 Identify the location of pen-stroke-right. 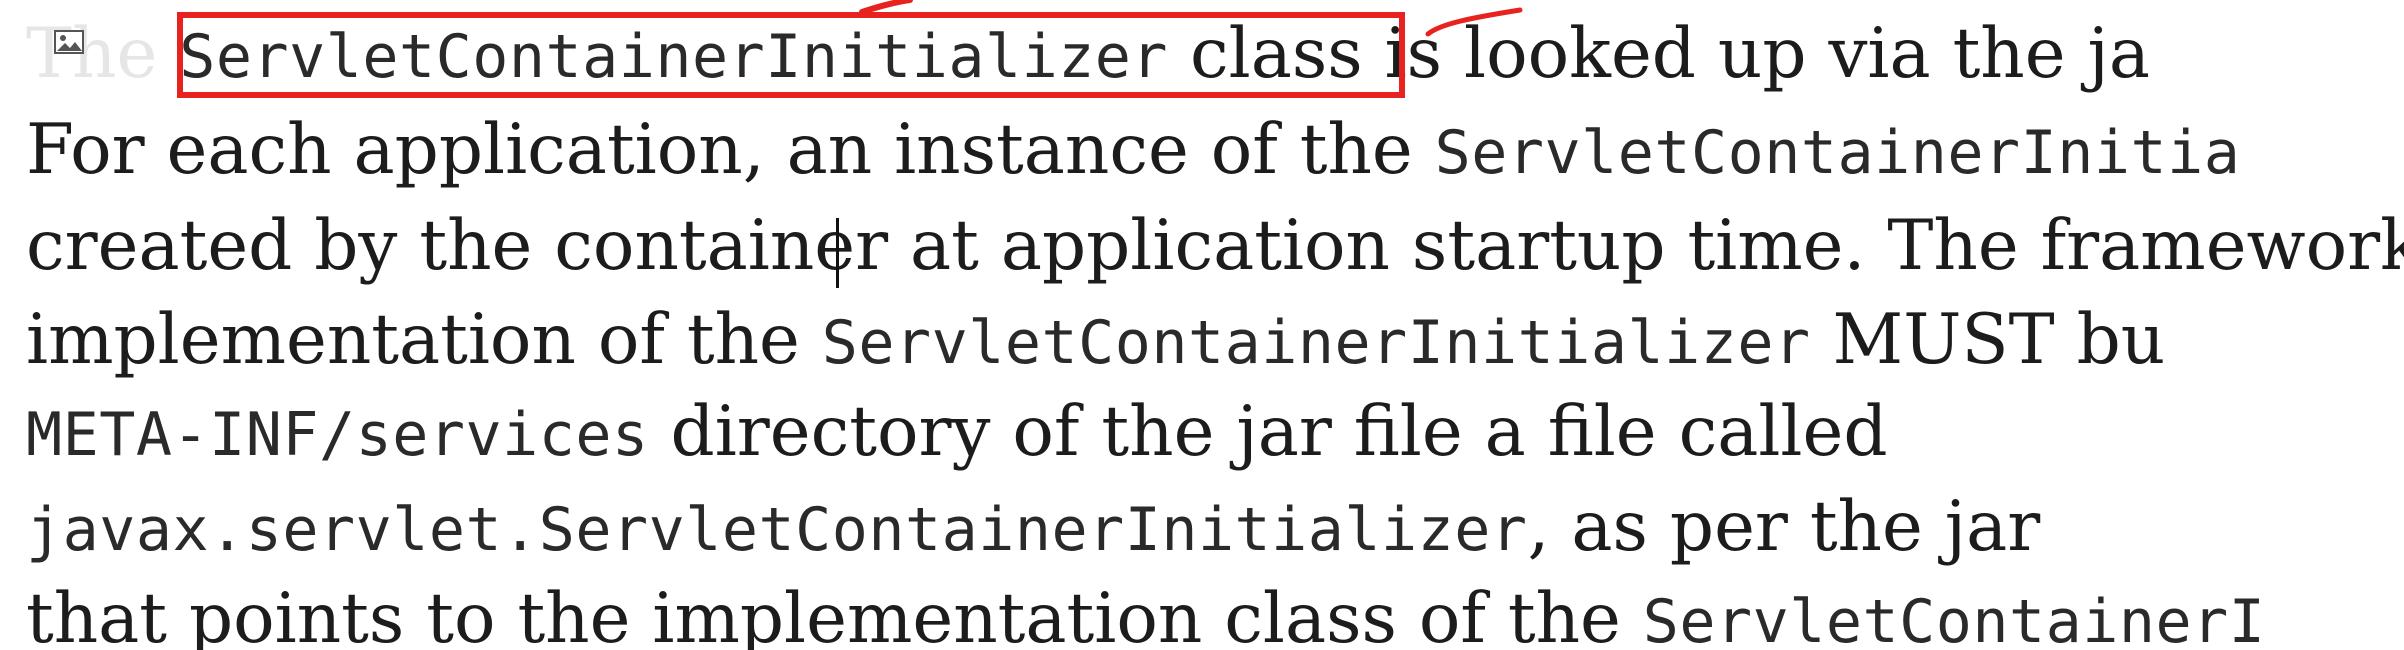
(1474, 22).